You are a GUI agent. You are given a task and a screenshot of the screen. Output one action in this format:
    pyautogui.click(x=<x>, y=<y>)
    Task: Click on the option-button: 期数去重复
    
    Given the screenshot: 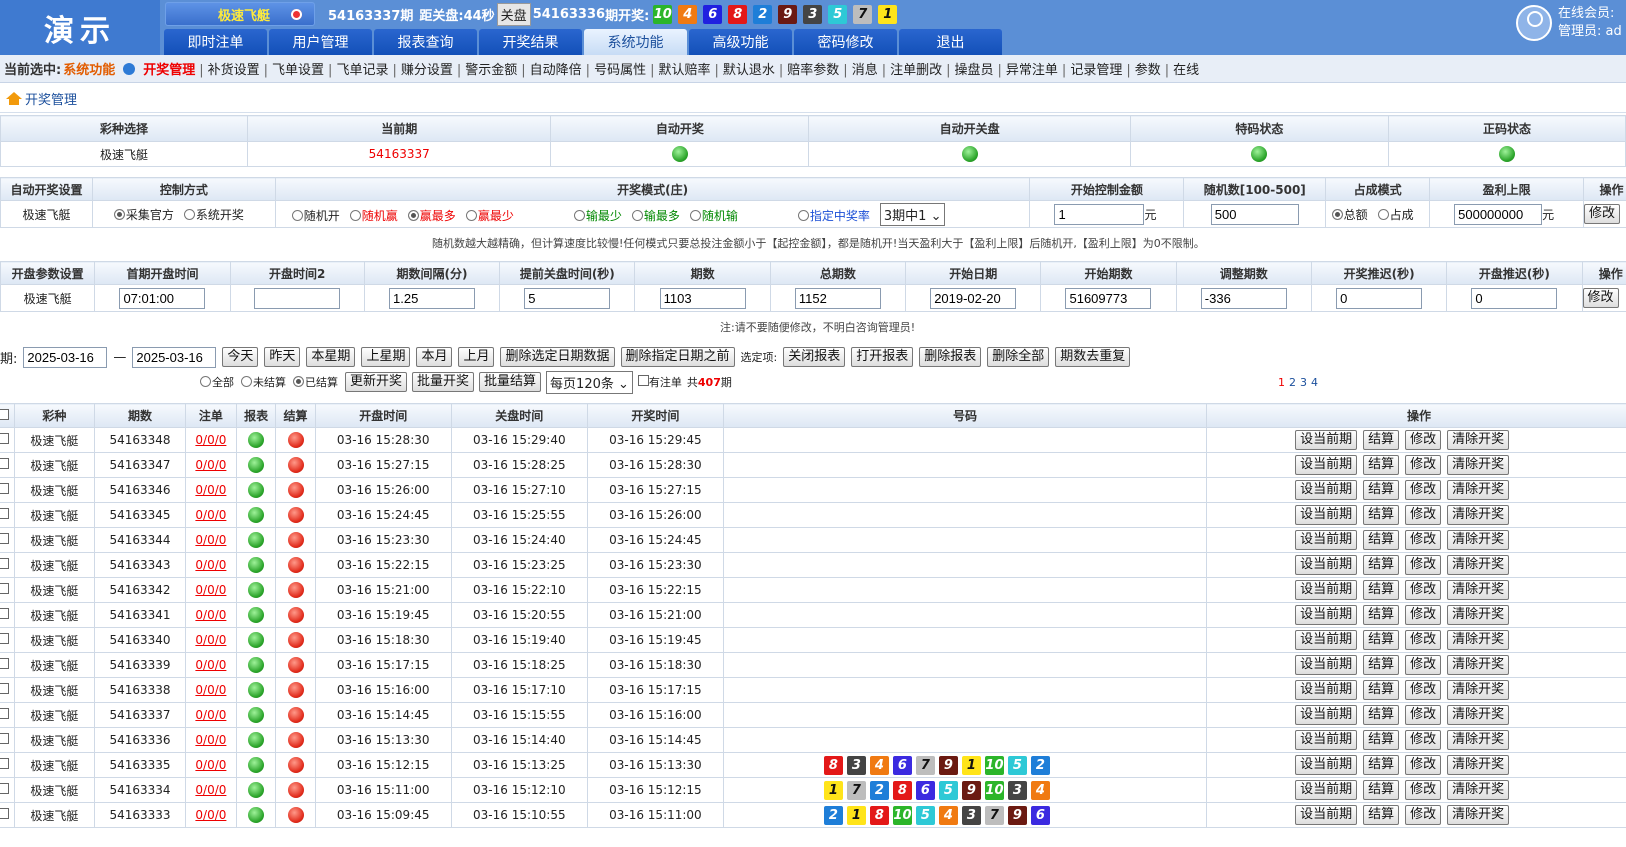 What is the action you would take?
    pyautogui.click(x=1093, y=357)
    